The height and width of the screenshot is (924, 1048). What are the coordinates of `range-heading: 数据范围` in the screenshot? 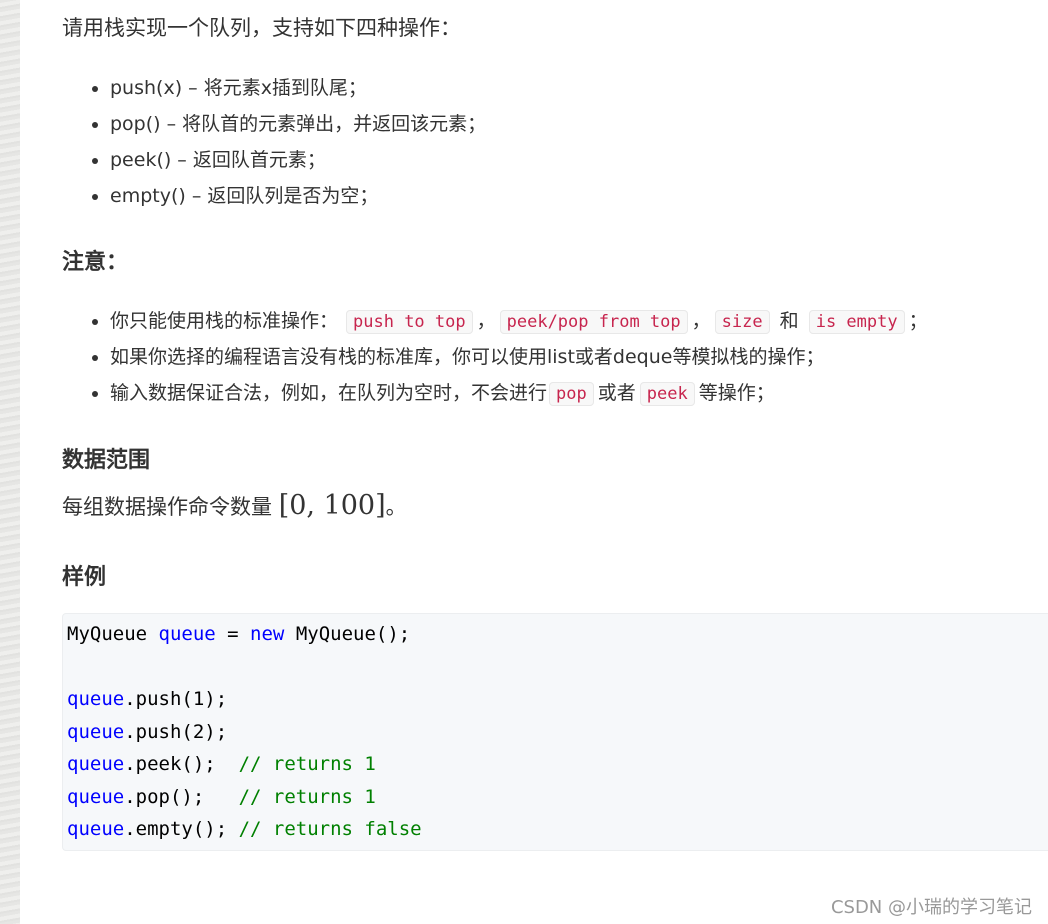 It's located at (106, 460).